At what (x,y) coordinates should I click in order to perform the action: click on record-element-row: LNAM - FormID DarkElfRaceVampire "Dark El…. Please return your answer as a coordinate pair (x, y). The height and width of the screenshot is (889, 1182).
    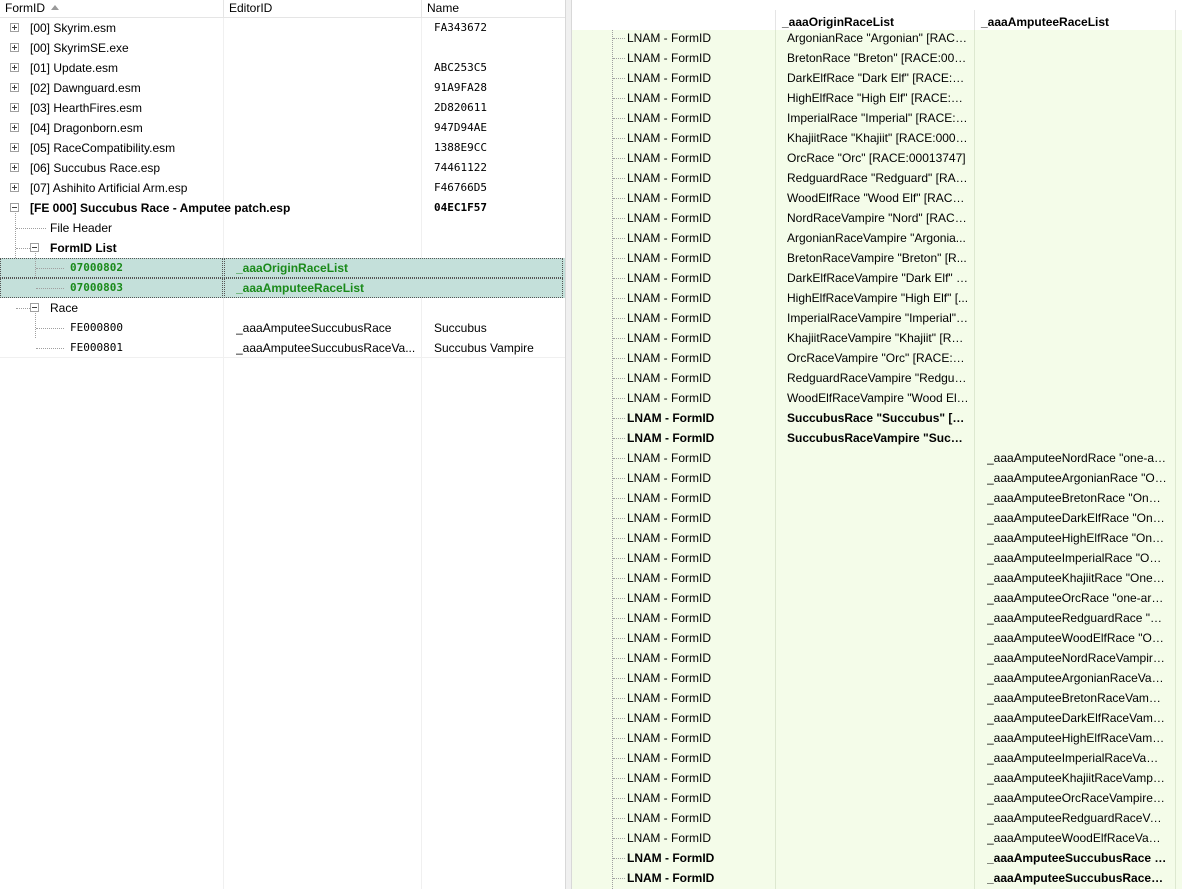
    Looking at the image, I should click on (877, 278).